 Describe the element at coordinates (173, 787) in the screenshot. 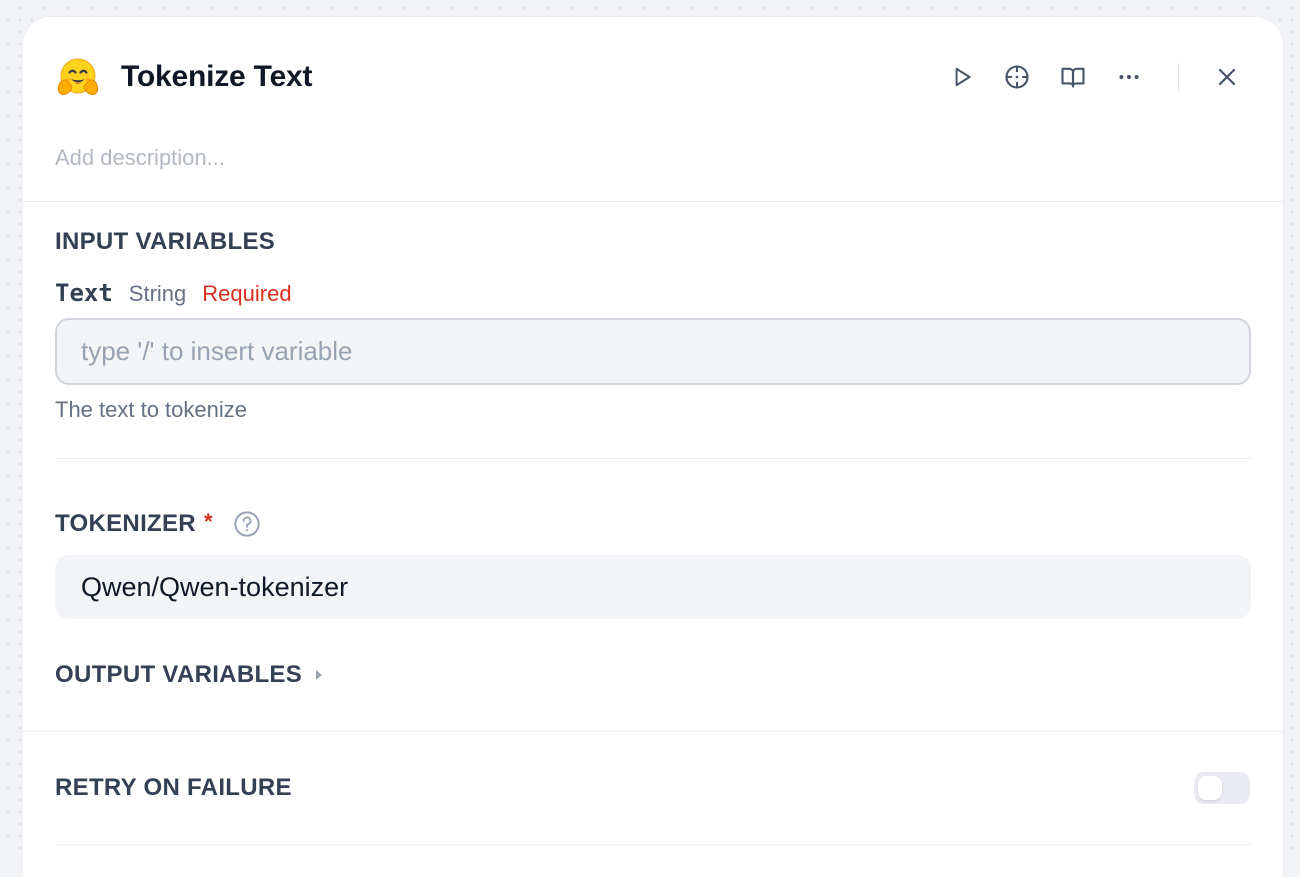

I see `retry-on-failure-title: RETRY ON FAILURE` at that location.